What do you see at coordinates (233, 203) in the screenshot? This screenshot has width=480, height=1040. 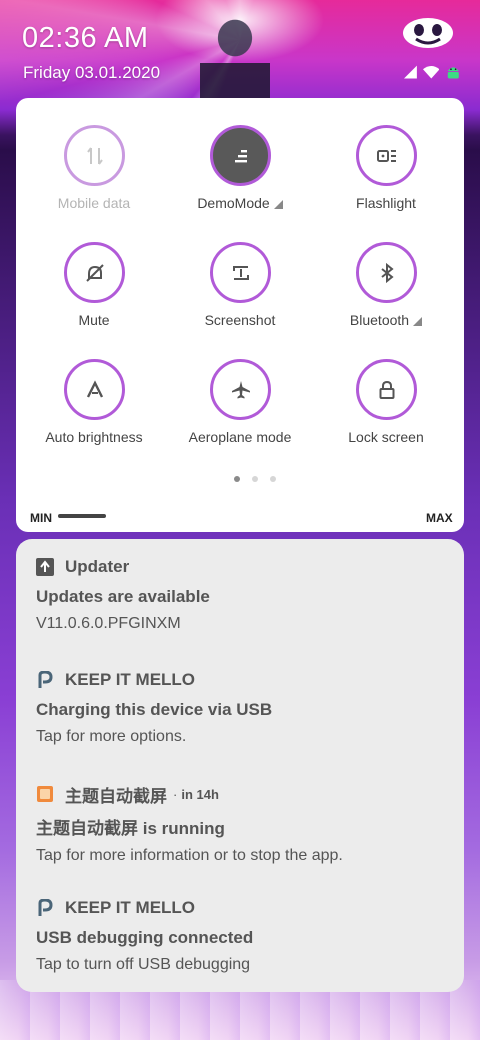 I see `tile-demo-mode-label: DemoMode` at bounding box center [233, 203].